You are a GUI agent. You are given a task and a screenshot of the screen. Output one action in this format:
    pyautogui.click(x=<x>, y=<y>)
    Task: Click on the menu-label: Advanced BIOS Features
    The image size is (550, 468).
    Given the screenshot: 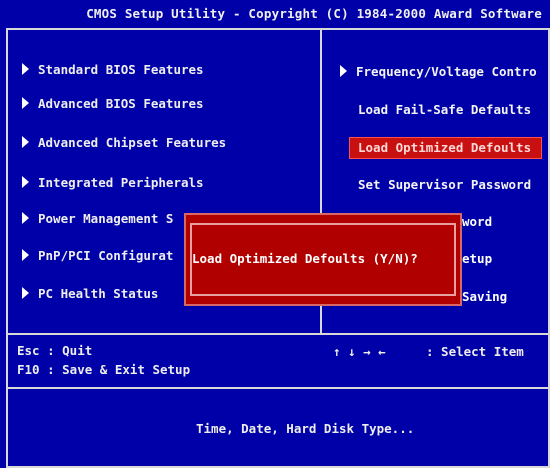 What is the action you would take?
    pyautogui.click(x=121, y=103)
    